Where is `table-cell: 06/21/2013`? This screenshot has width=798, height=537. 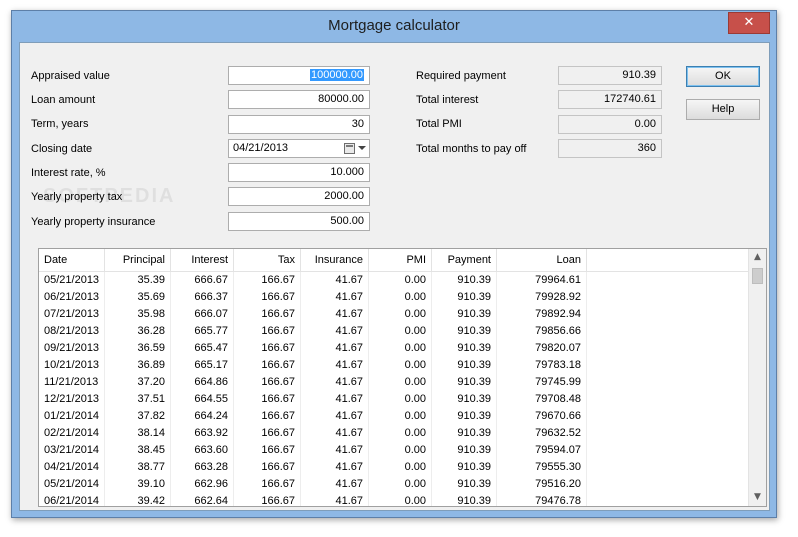
table-cell: 06/21/2013 is located at coordinates (72, 297).